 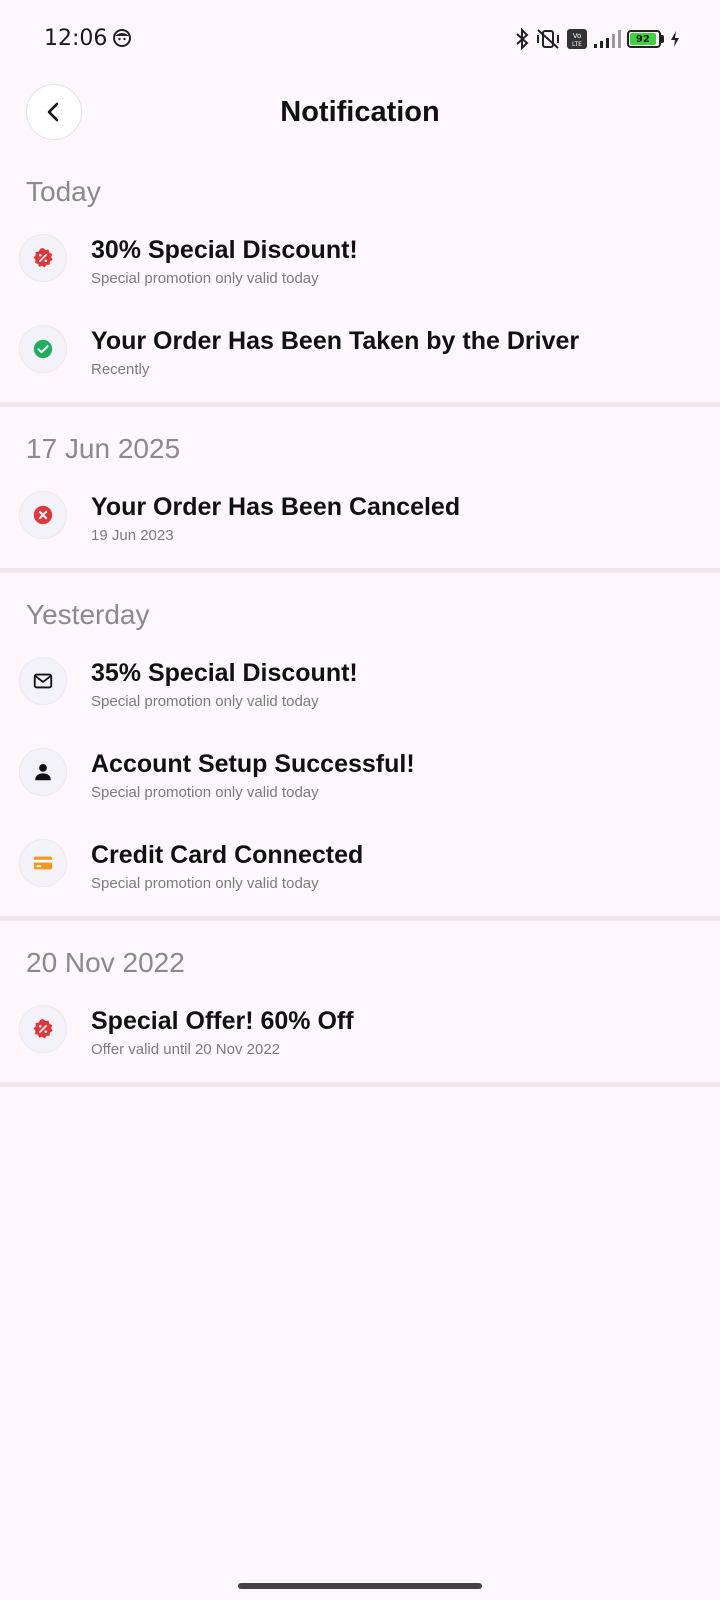 What do you see at coordinates (577, 36) in the screenshot?
I see `svg-text: Vo` at bounding box center [577, 36].